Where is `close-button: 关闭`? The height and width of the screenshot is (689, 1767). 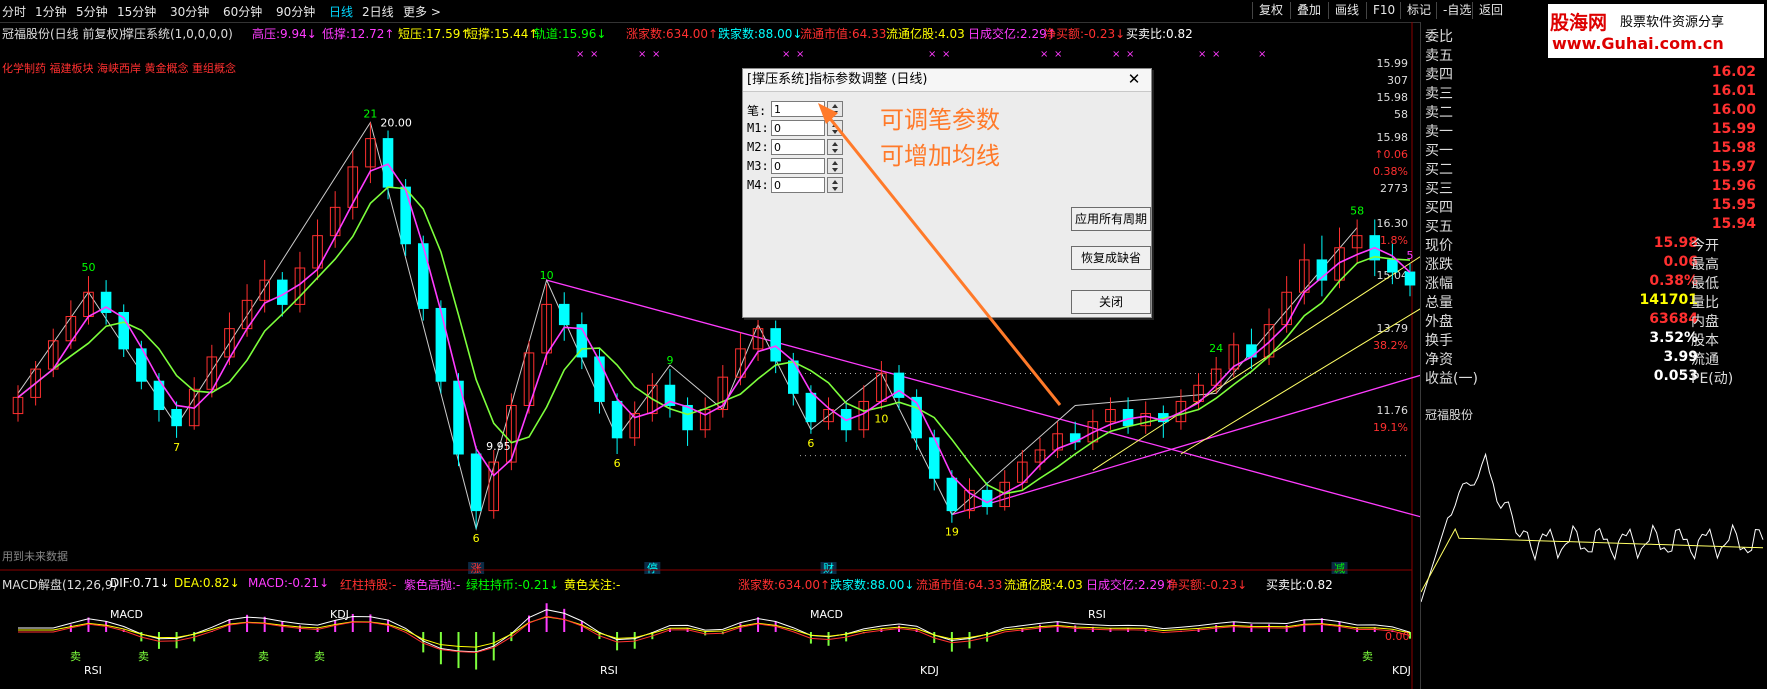 close-button: 关闭 is located at coordinates (1111, 302).